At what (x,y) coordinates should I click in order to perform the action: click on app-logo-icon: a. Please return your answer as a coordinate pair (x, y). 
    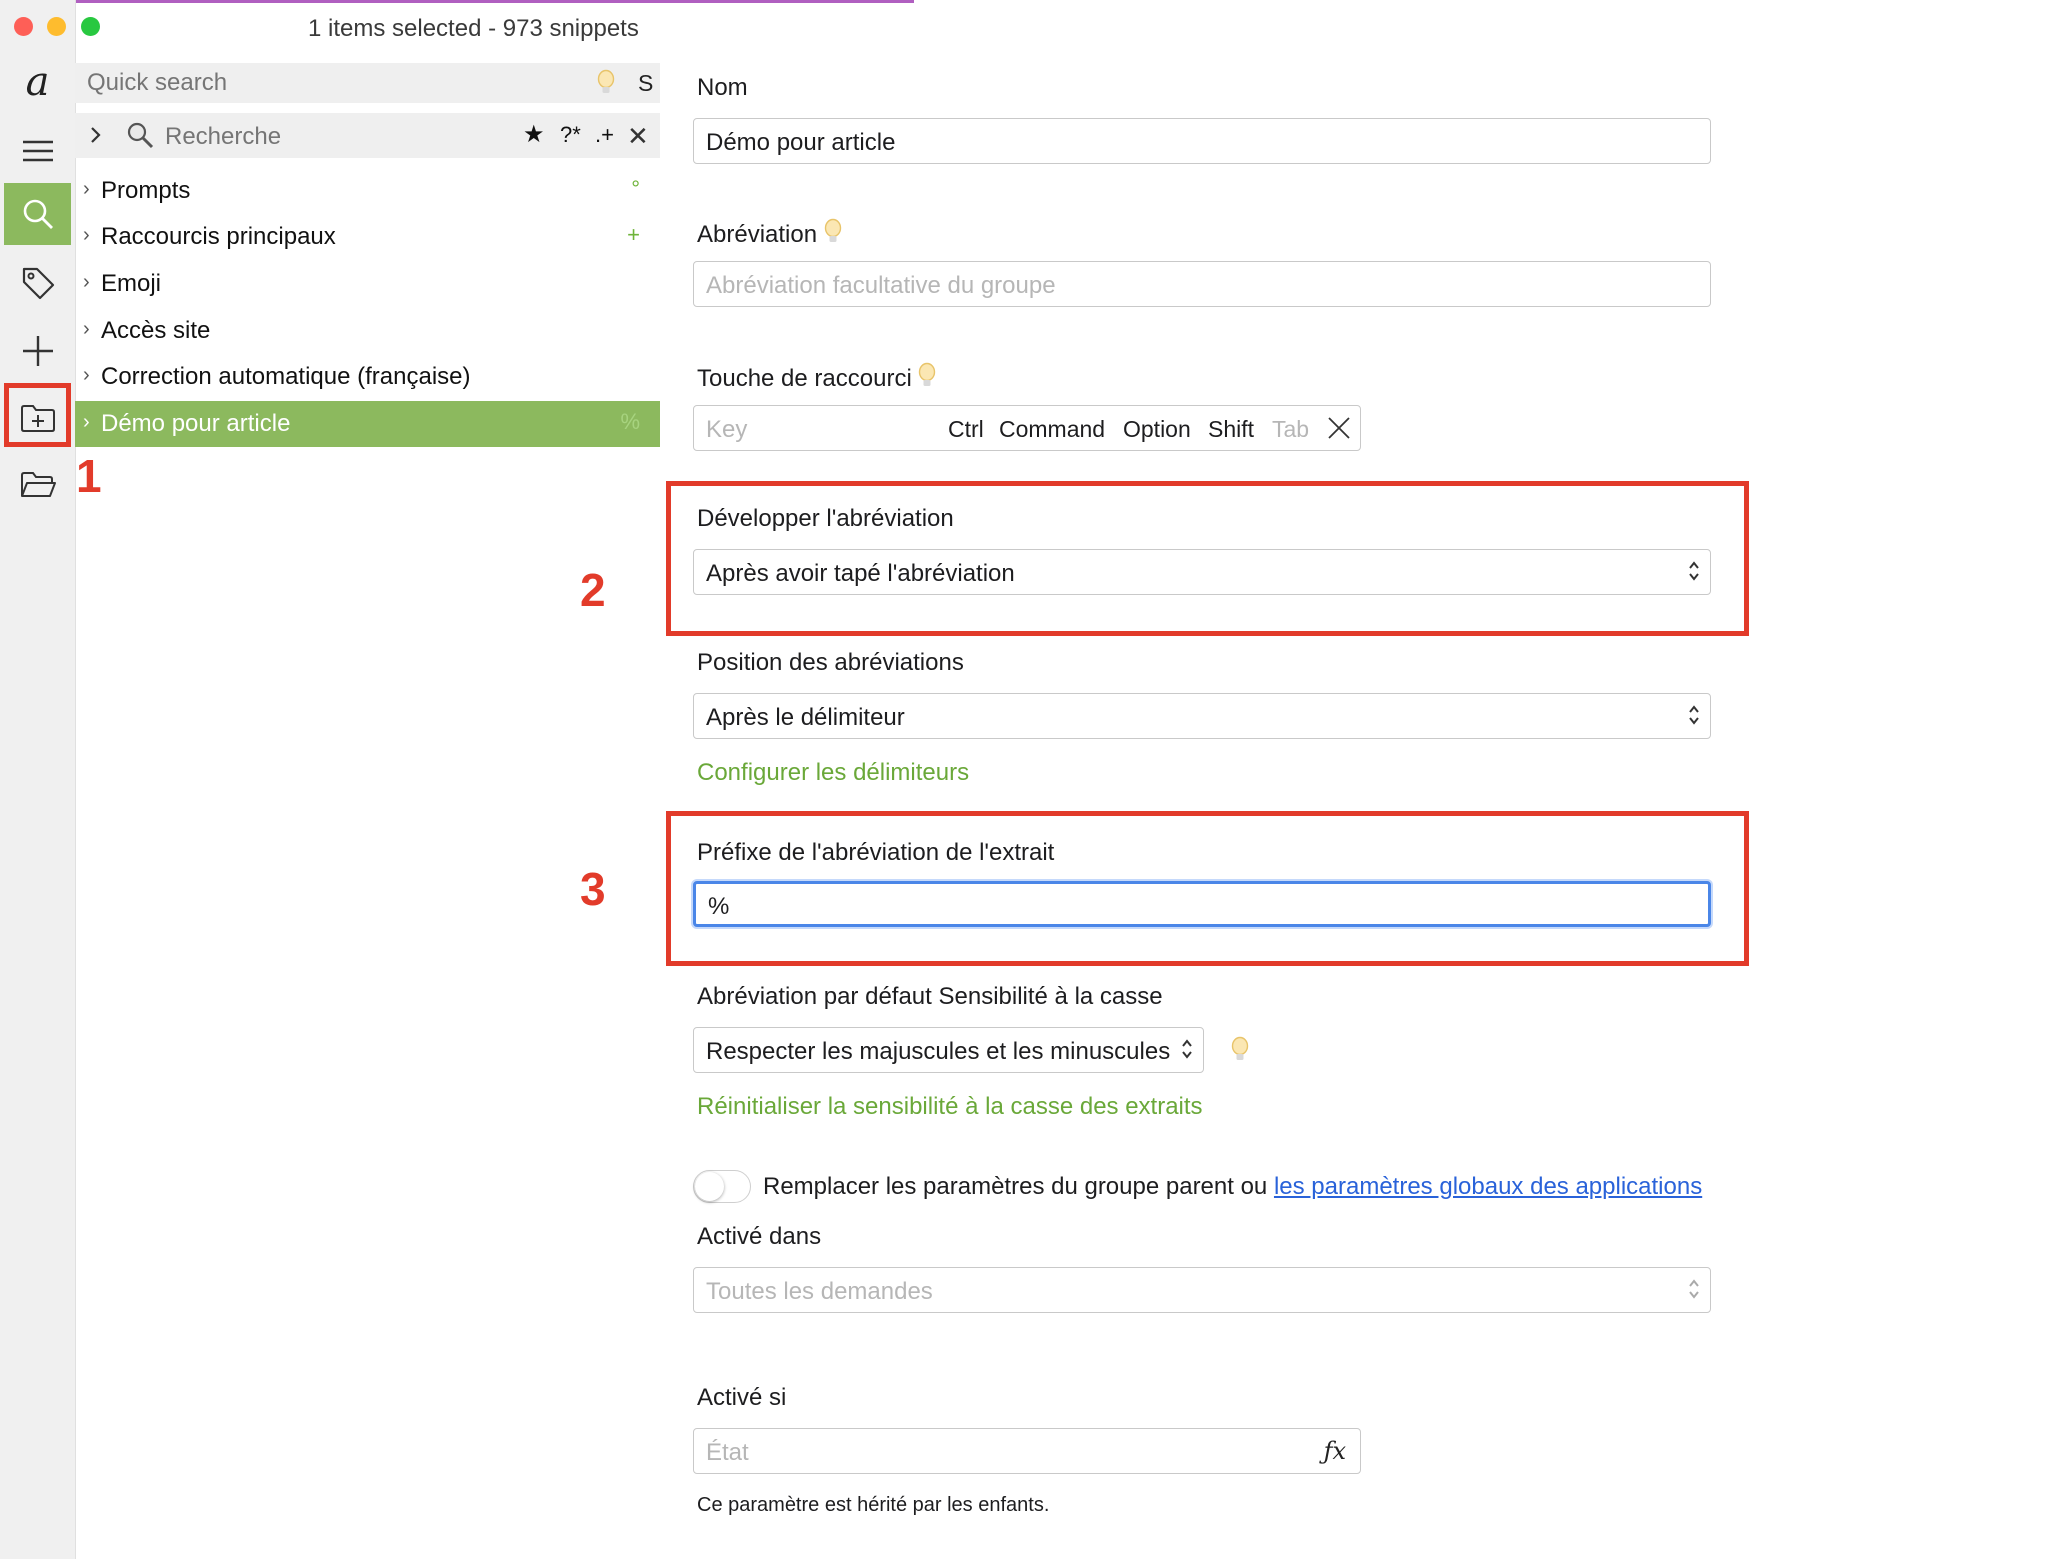
    Looking at the image, I should click on (37, 82).